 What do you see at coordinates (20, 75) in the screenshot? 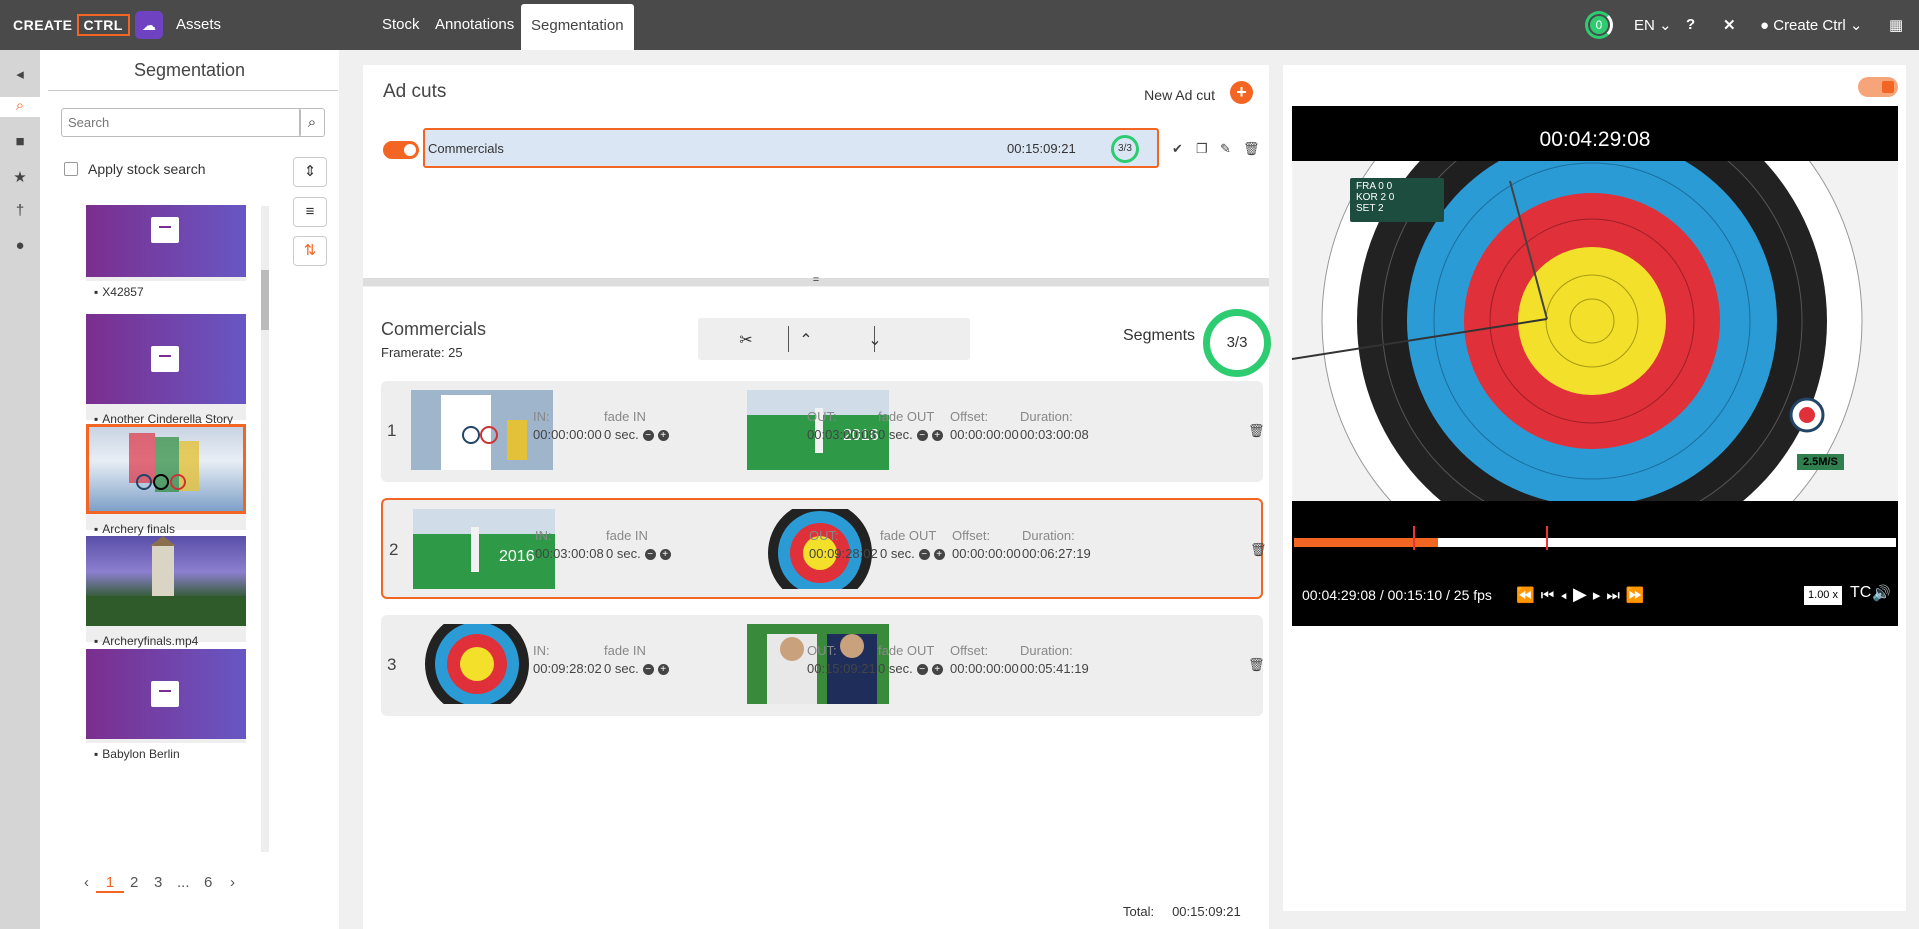
I see `collapse-icon: ◂` at bounding box center [20, 75].